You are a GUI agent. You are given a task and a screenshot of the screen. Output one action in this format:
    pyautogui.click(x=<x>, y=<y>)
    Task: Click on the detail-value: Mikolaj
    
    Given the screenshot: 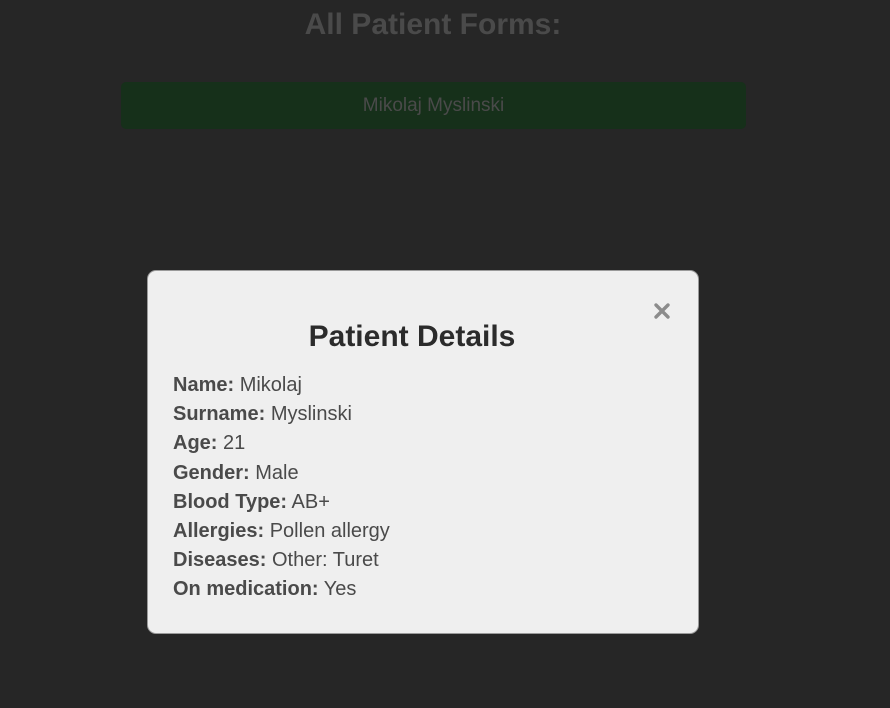 What is the action you would take?
    pyautogui.click(x=270, y=385)
    